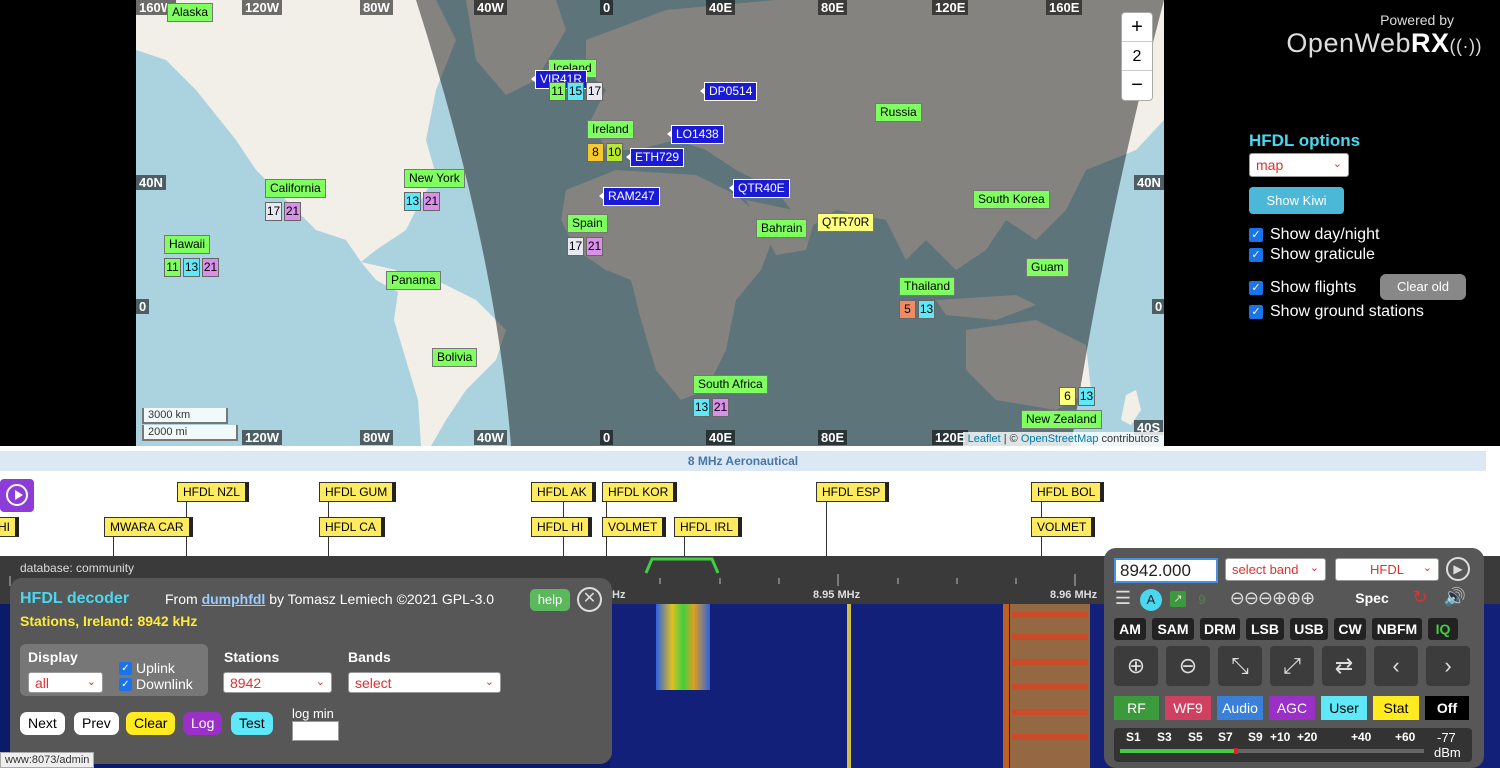  Describe the element at coordinates (1166, 570) in the screenshot. I see `frequency-input: 8942.000` at that location.